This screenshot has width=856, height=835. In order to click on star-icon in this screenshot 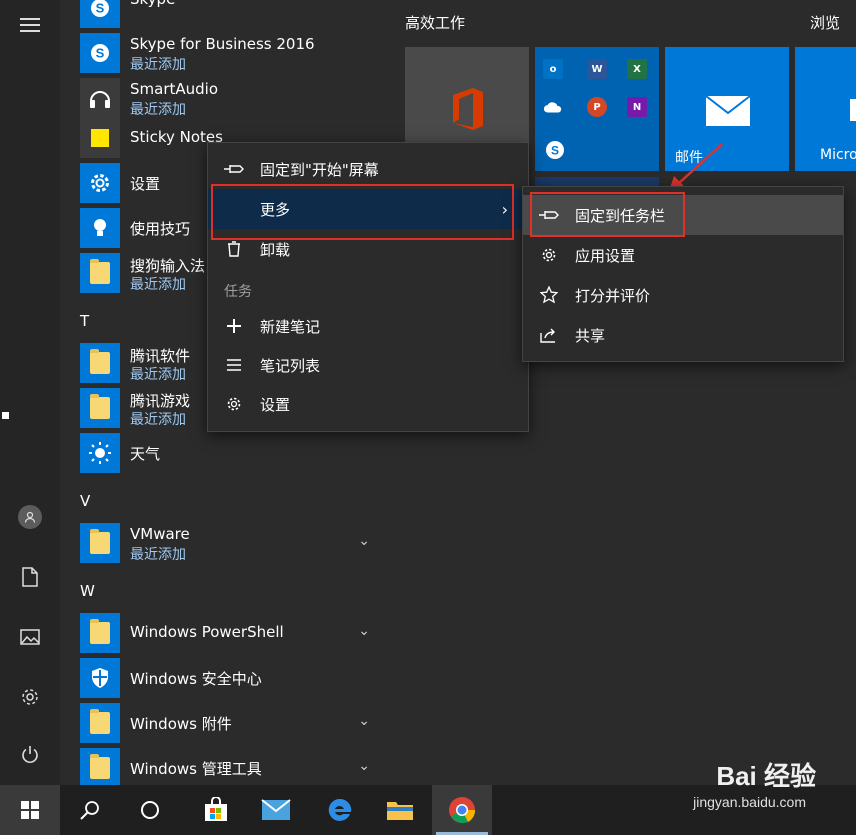, I will do `click(549, 295)`.